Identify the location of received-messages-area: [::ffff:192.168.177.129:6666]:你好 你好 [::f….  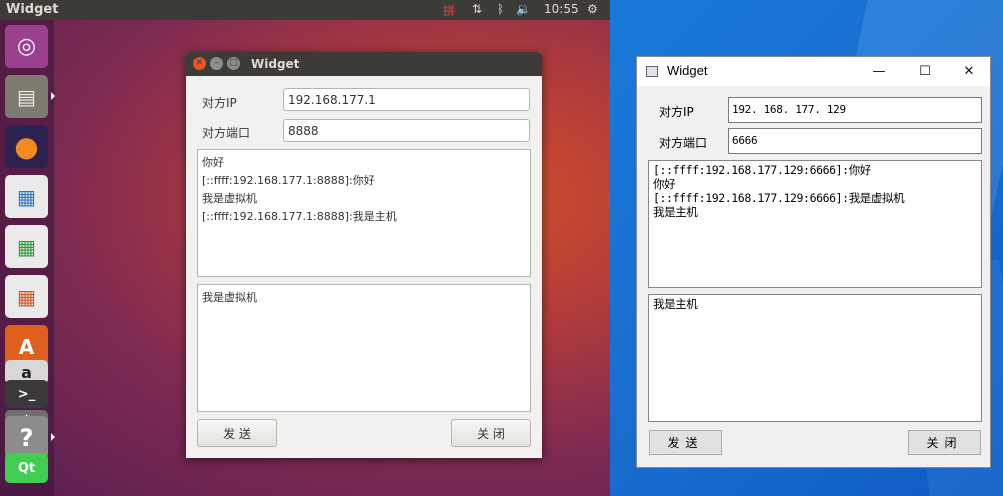
(815, 224).